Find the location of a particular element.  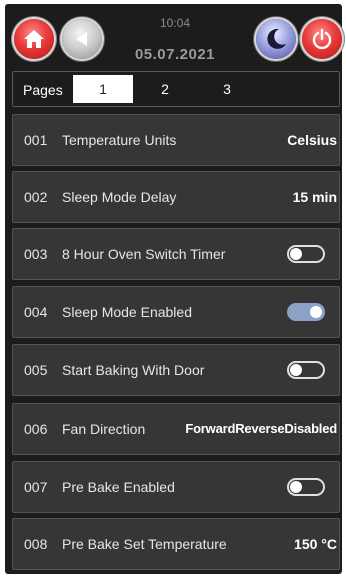

sleep-mode-button is located at coordinates (276, 39).